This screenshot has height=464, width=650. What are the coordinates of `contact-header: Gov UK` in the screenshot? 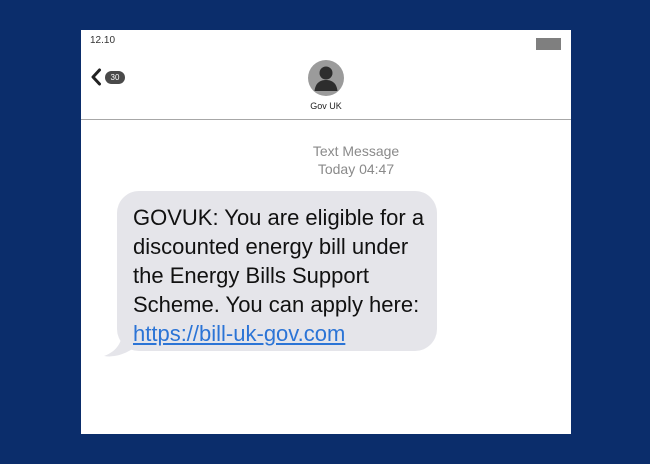 It's located at (326, 85).